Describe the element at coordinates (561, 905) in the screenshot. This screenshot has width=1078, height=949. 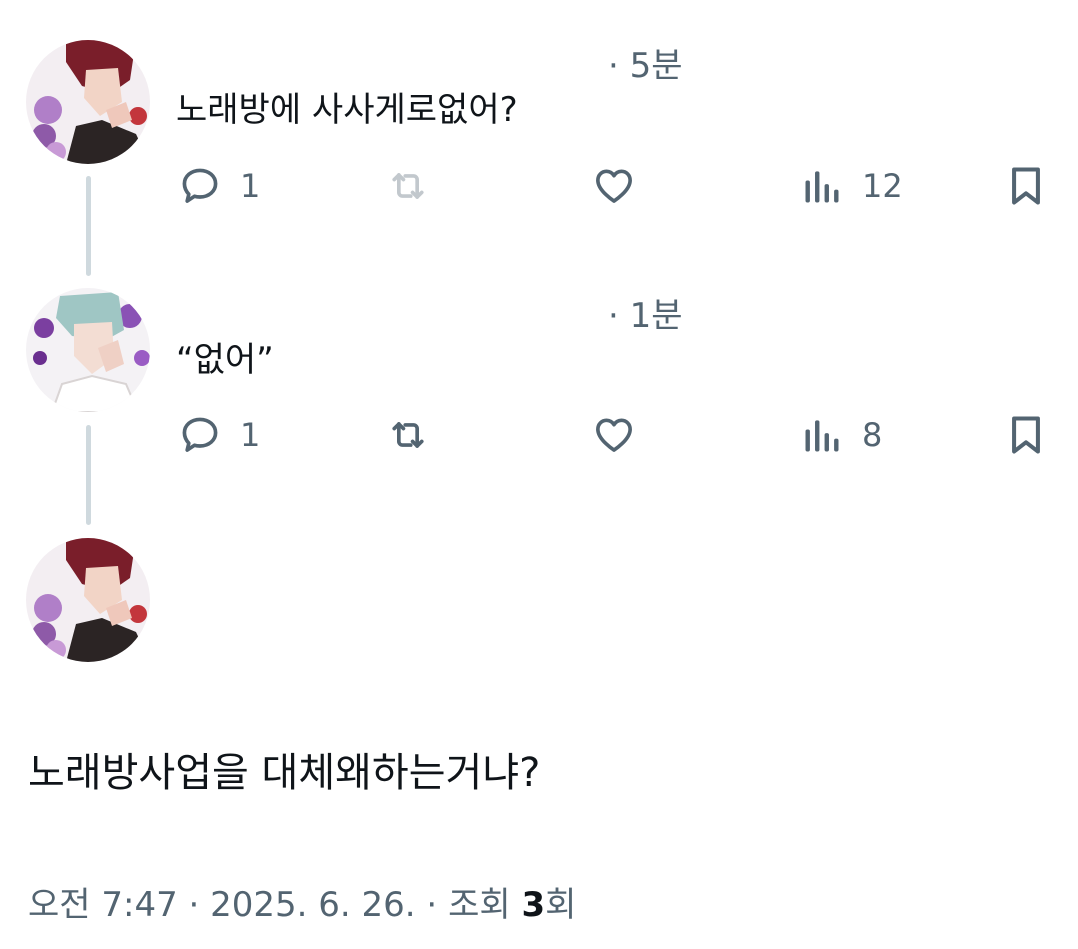
I see `views-suffix: 회` at that location.